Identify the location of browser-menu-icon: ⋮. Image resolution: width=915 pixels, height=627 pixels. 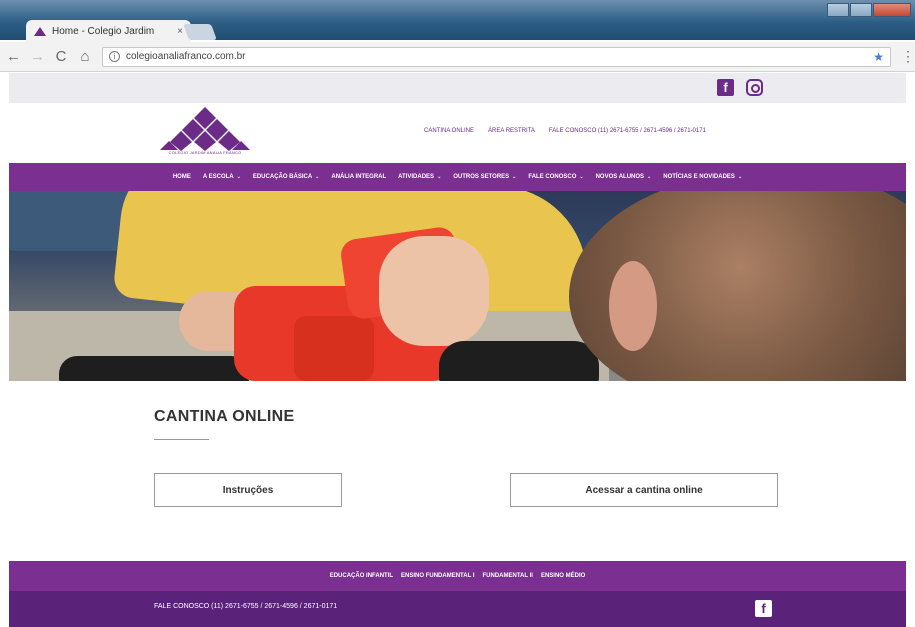
(908, 56).